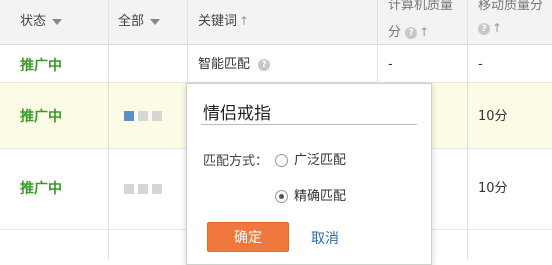 Image resolution: width=552 pixels, height=265 pixels. Describe the element at coordinates (281, 196) in the screenshot. I see `exact-match-radio` at that location.